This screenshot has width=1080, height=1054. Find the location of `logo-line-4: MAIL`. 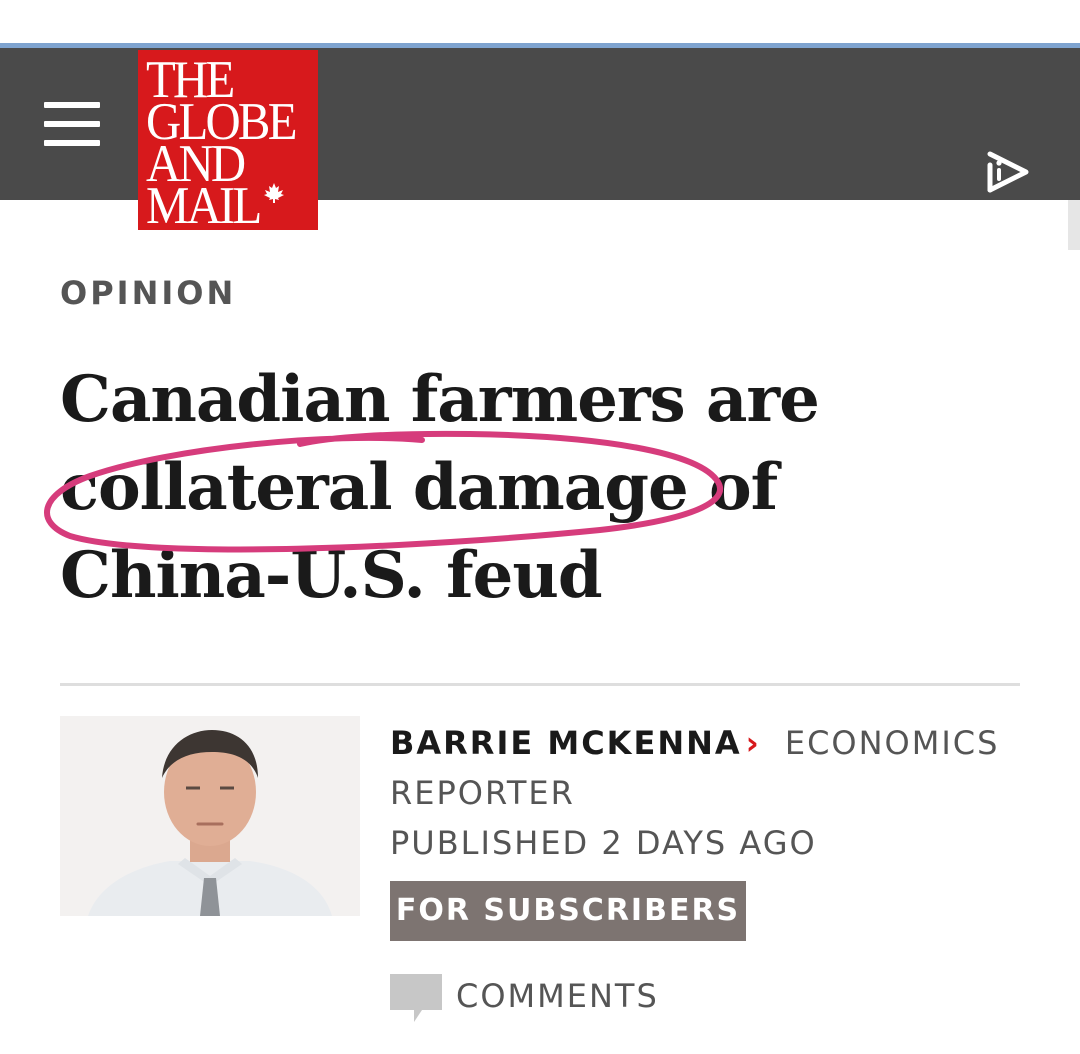

logo-line-4: MAIL is located at coordinates (204, 206).